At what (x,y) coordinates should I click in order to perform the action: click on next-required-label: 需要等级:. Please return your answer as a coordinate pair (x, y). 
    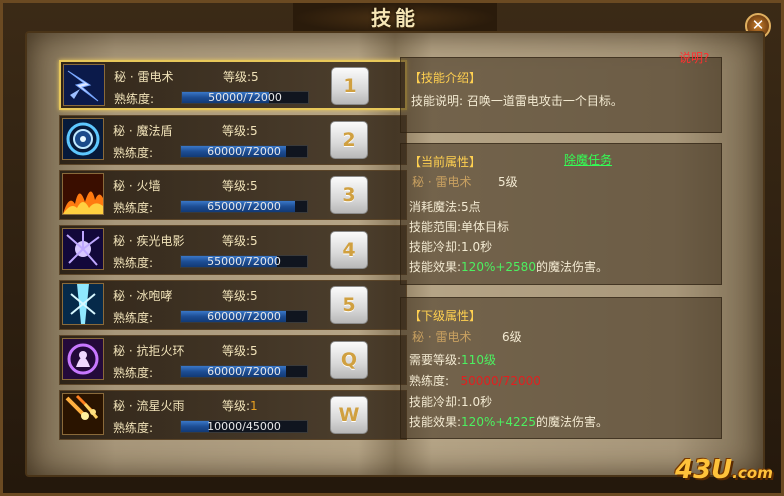
    Looking at the image, I should click on (435, 360).